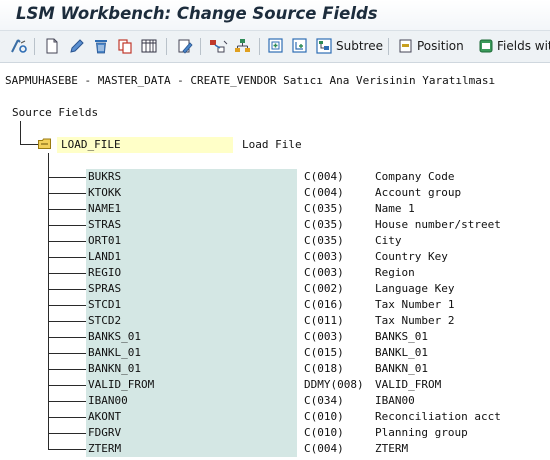  Describe the element at coordinates (275, 225) in the screenshot. I see `field-row: STRAS C(035) House number/street` at that location.